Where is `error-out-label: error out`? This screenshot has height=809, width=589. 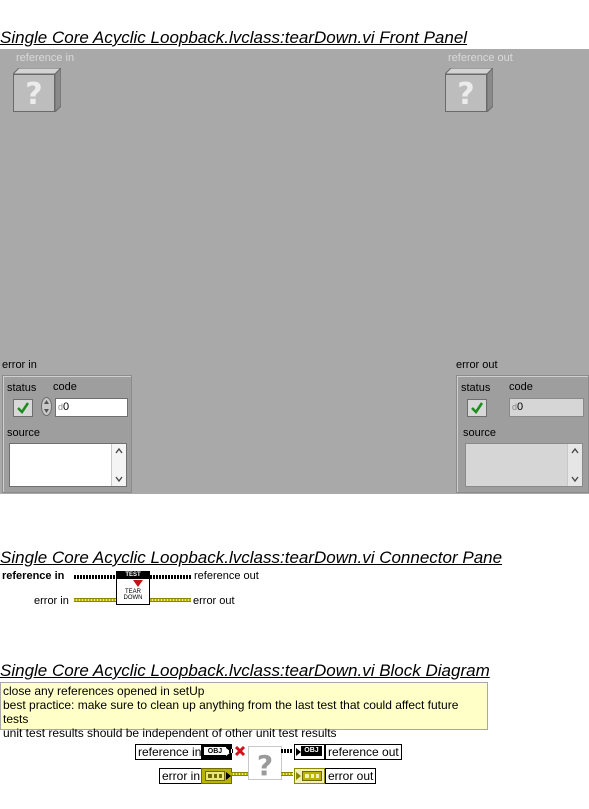
error-out-label: error out is located at coordinates (477, 365).